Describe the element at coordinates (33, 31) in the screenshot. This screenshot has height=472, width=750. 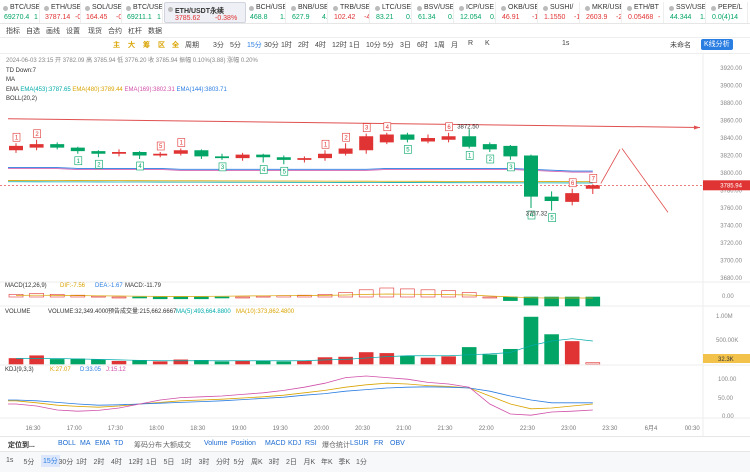
I see `favorite-button: 自选` at that location.